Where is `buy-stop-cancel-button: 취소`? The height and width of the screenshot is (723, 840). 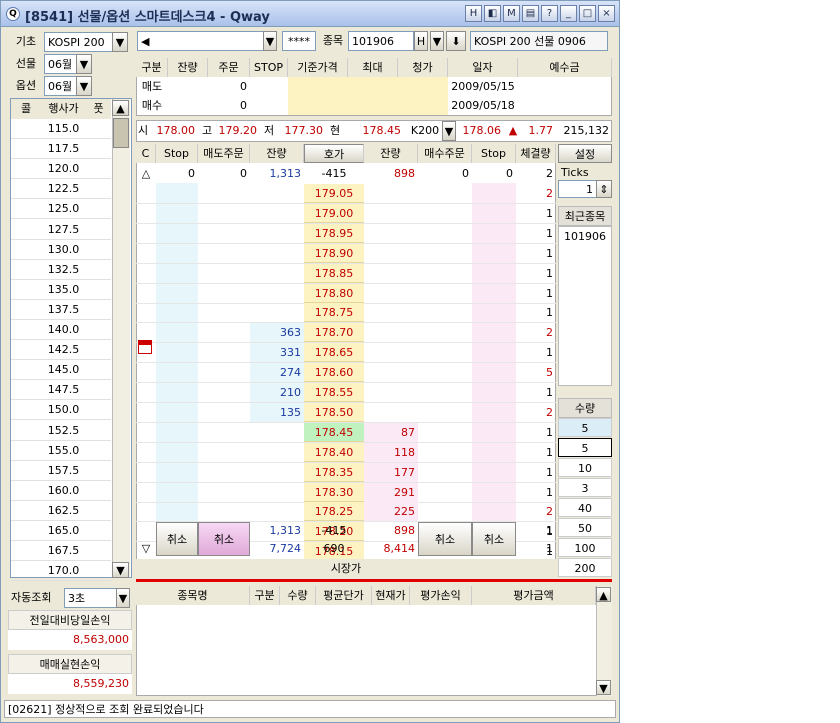
buy-stop-cancel-button: 취소 is located at coordinates (494, 539).